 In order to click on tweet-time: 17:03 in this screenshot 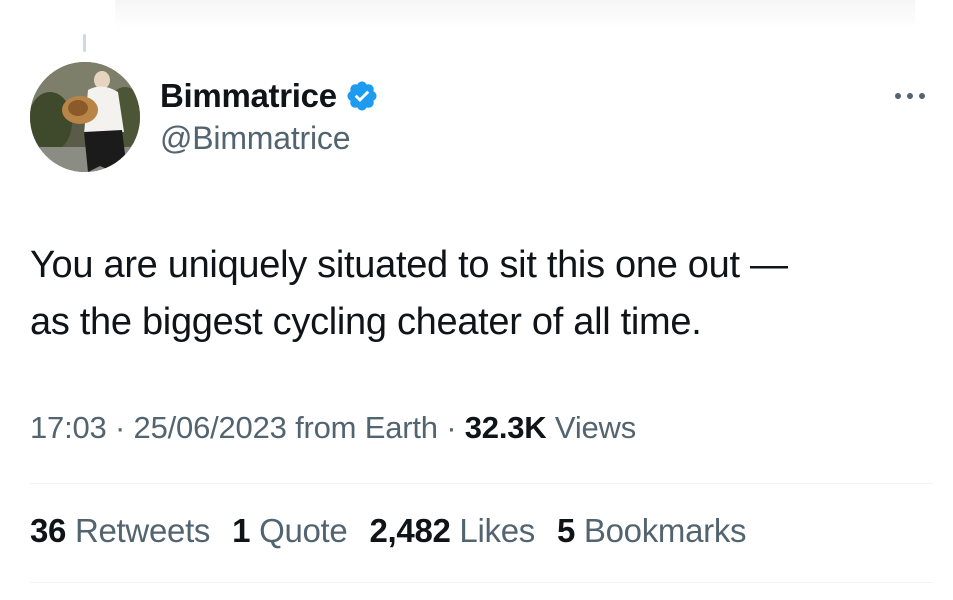, I will do `click(68, 427)`.